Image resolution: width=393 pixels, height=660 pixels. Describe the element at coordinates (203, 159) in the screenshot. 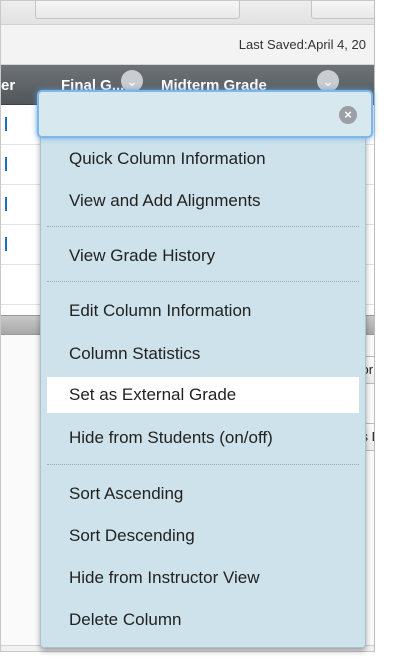

I see `menu-item-quick-column-information: Quick Column Information` at that location.